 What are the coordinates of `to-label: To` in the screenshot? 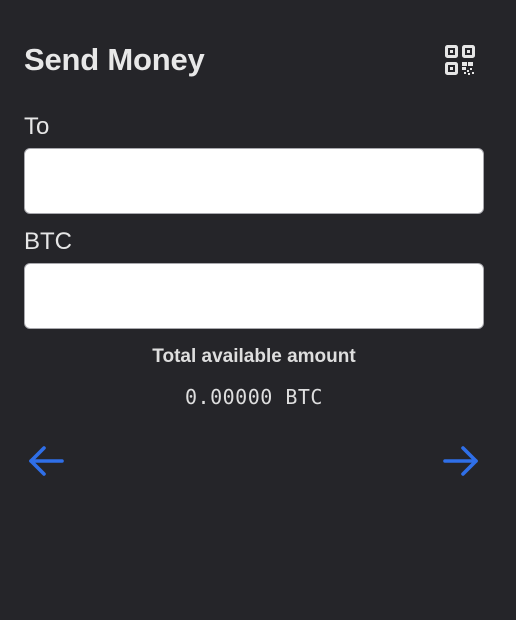 It's located at (37, 126).